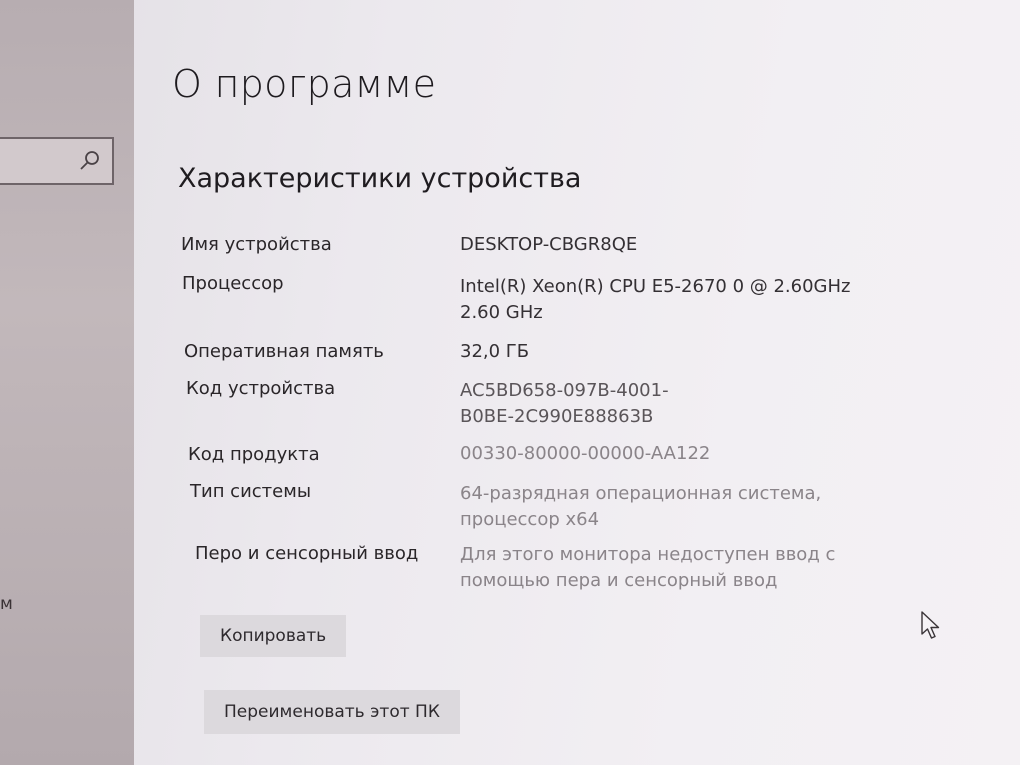  What do you see at coordinates (256, 244) in the screenshot?
I see `spec-label-device-name: Имя устройства` at bounding box center [256, 244].